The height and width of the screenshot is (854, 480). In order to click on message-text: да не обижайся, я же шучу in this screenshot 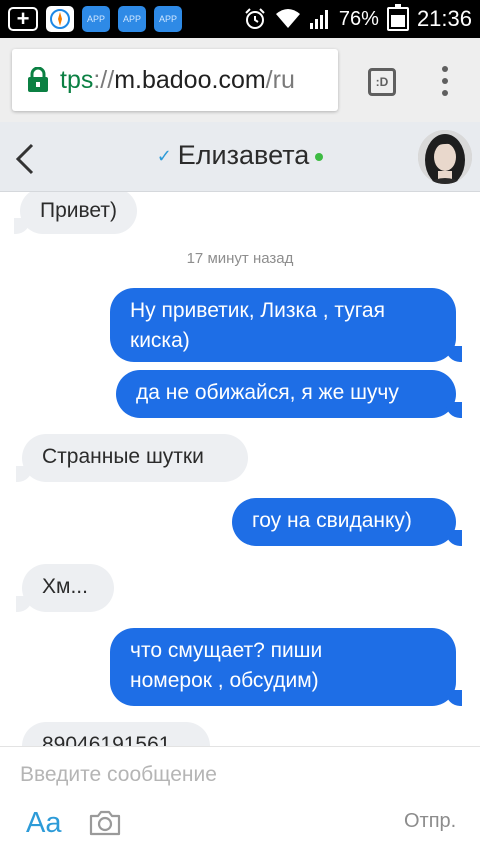, I will do `click(267, 392)`.